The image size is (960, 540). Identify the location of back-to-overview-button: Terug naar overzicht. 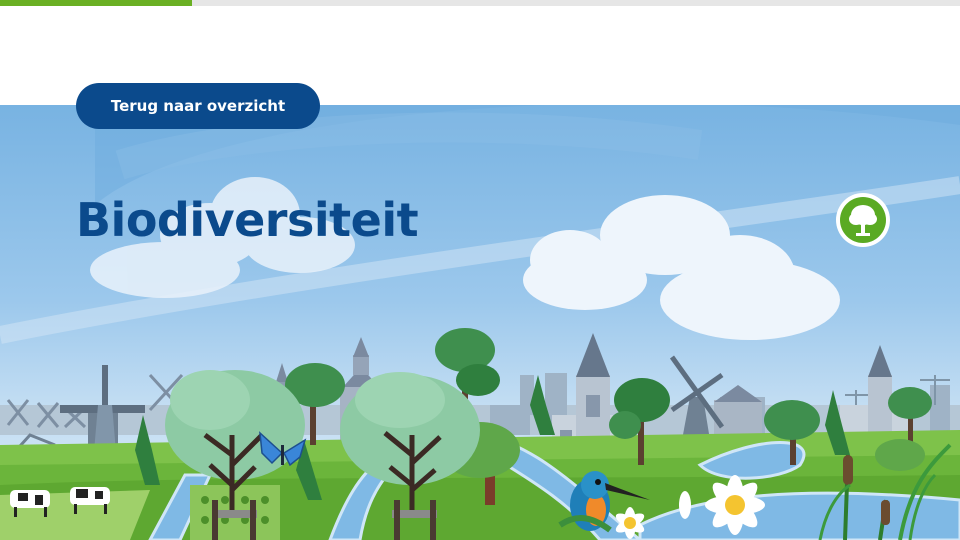
(198, 106).